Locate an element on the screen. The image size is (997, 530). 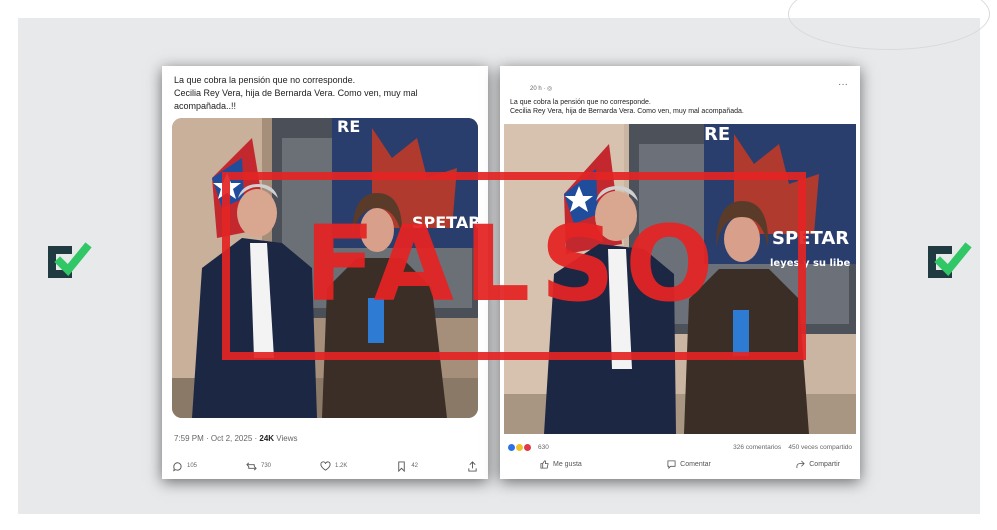
x-action-bar: 105 730 1.2K 42 is located at coordinates (325, 466).